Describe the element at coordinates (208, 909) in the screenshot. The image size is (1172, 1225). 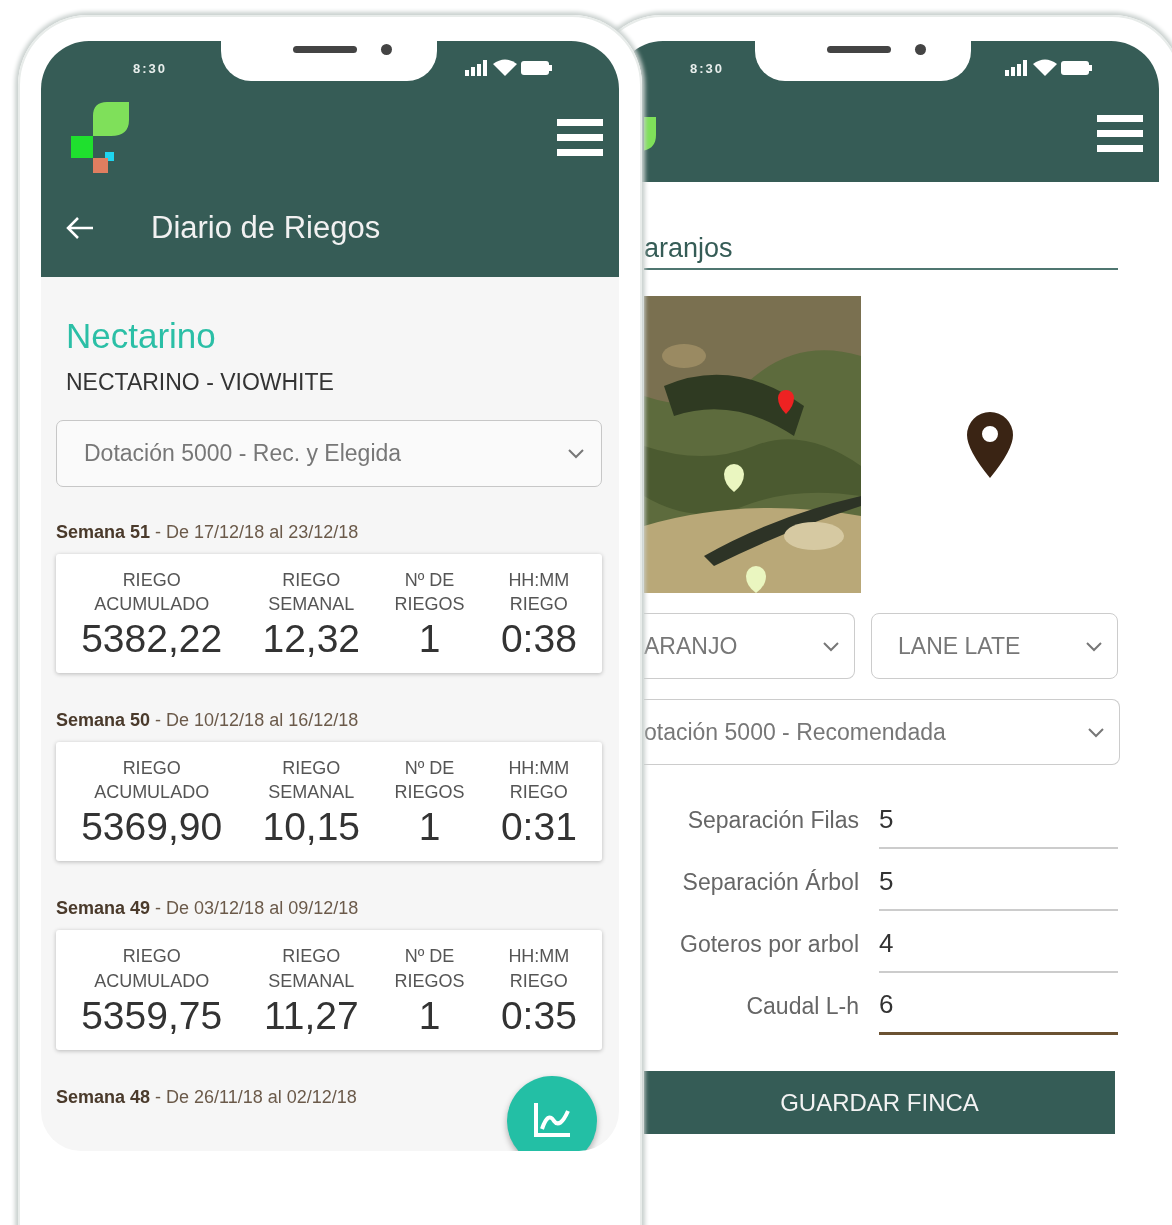
I see `week-heading: Semana 49 - De 03/12/18 al 09/12/18` at that location.